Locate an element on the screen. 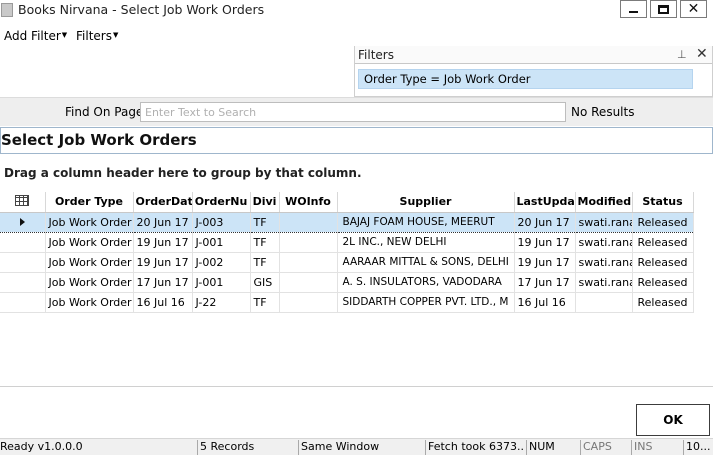 The image size is (713, 455). column-header-supplier: Supplier is located at coordinates (426, 202).